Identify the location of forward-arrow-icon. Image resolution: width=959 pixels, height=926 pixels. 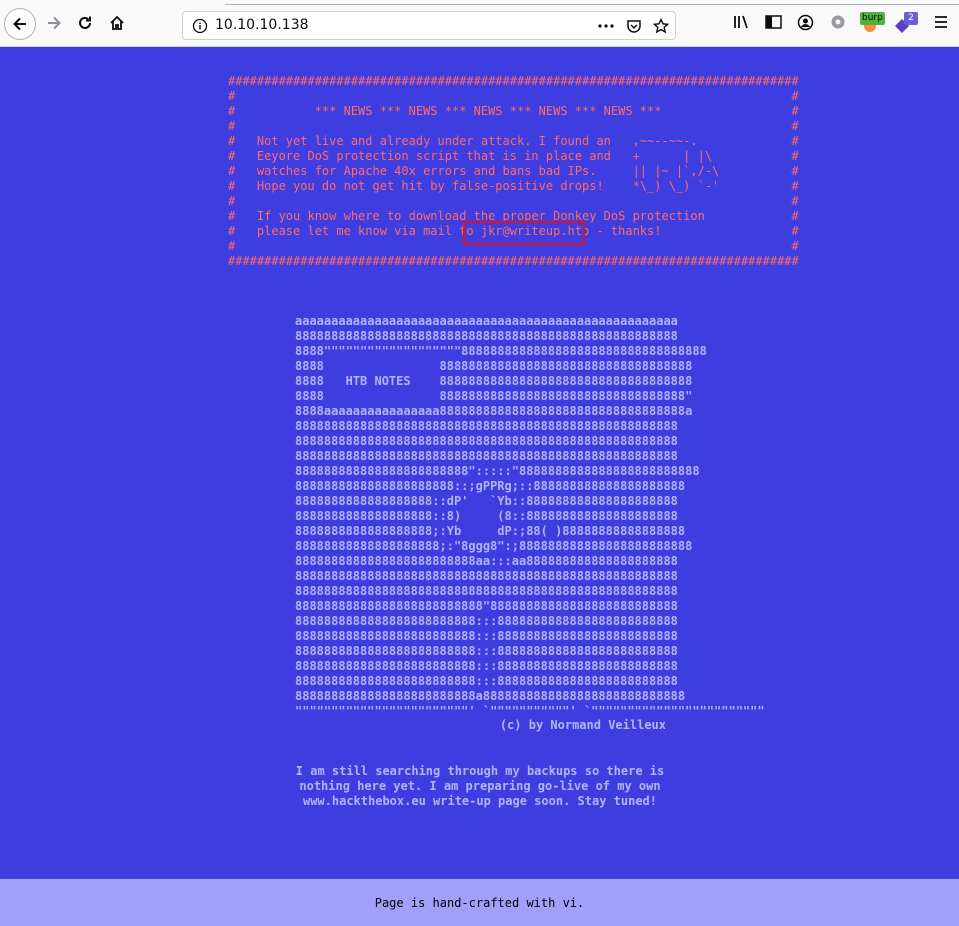
(54, 23).